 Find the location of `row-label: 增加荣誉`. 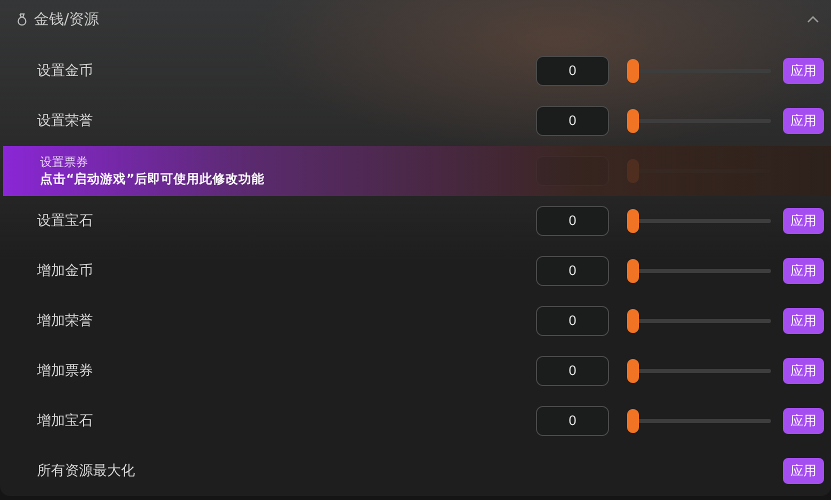

row-label: 增加荣誉 is located at coordinates (65, 321).